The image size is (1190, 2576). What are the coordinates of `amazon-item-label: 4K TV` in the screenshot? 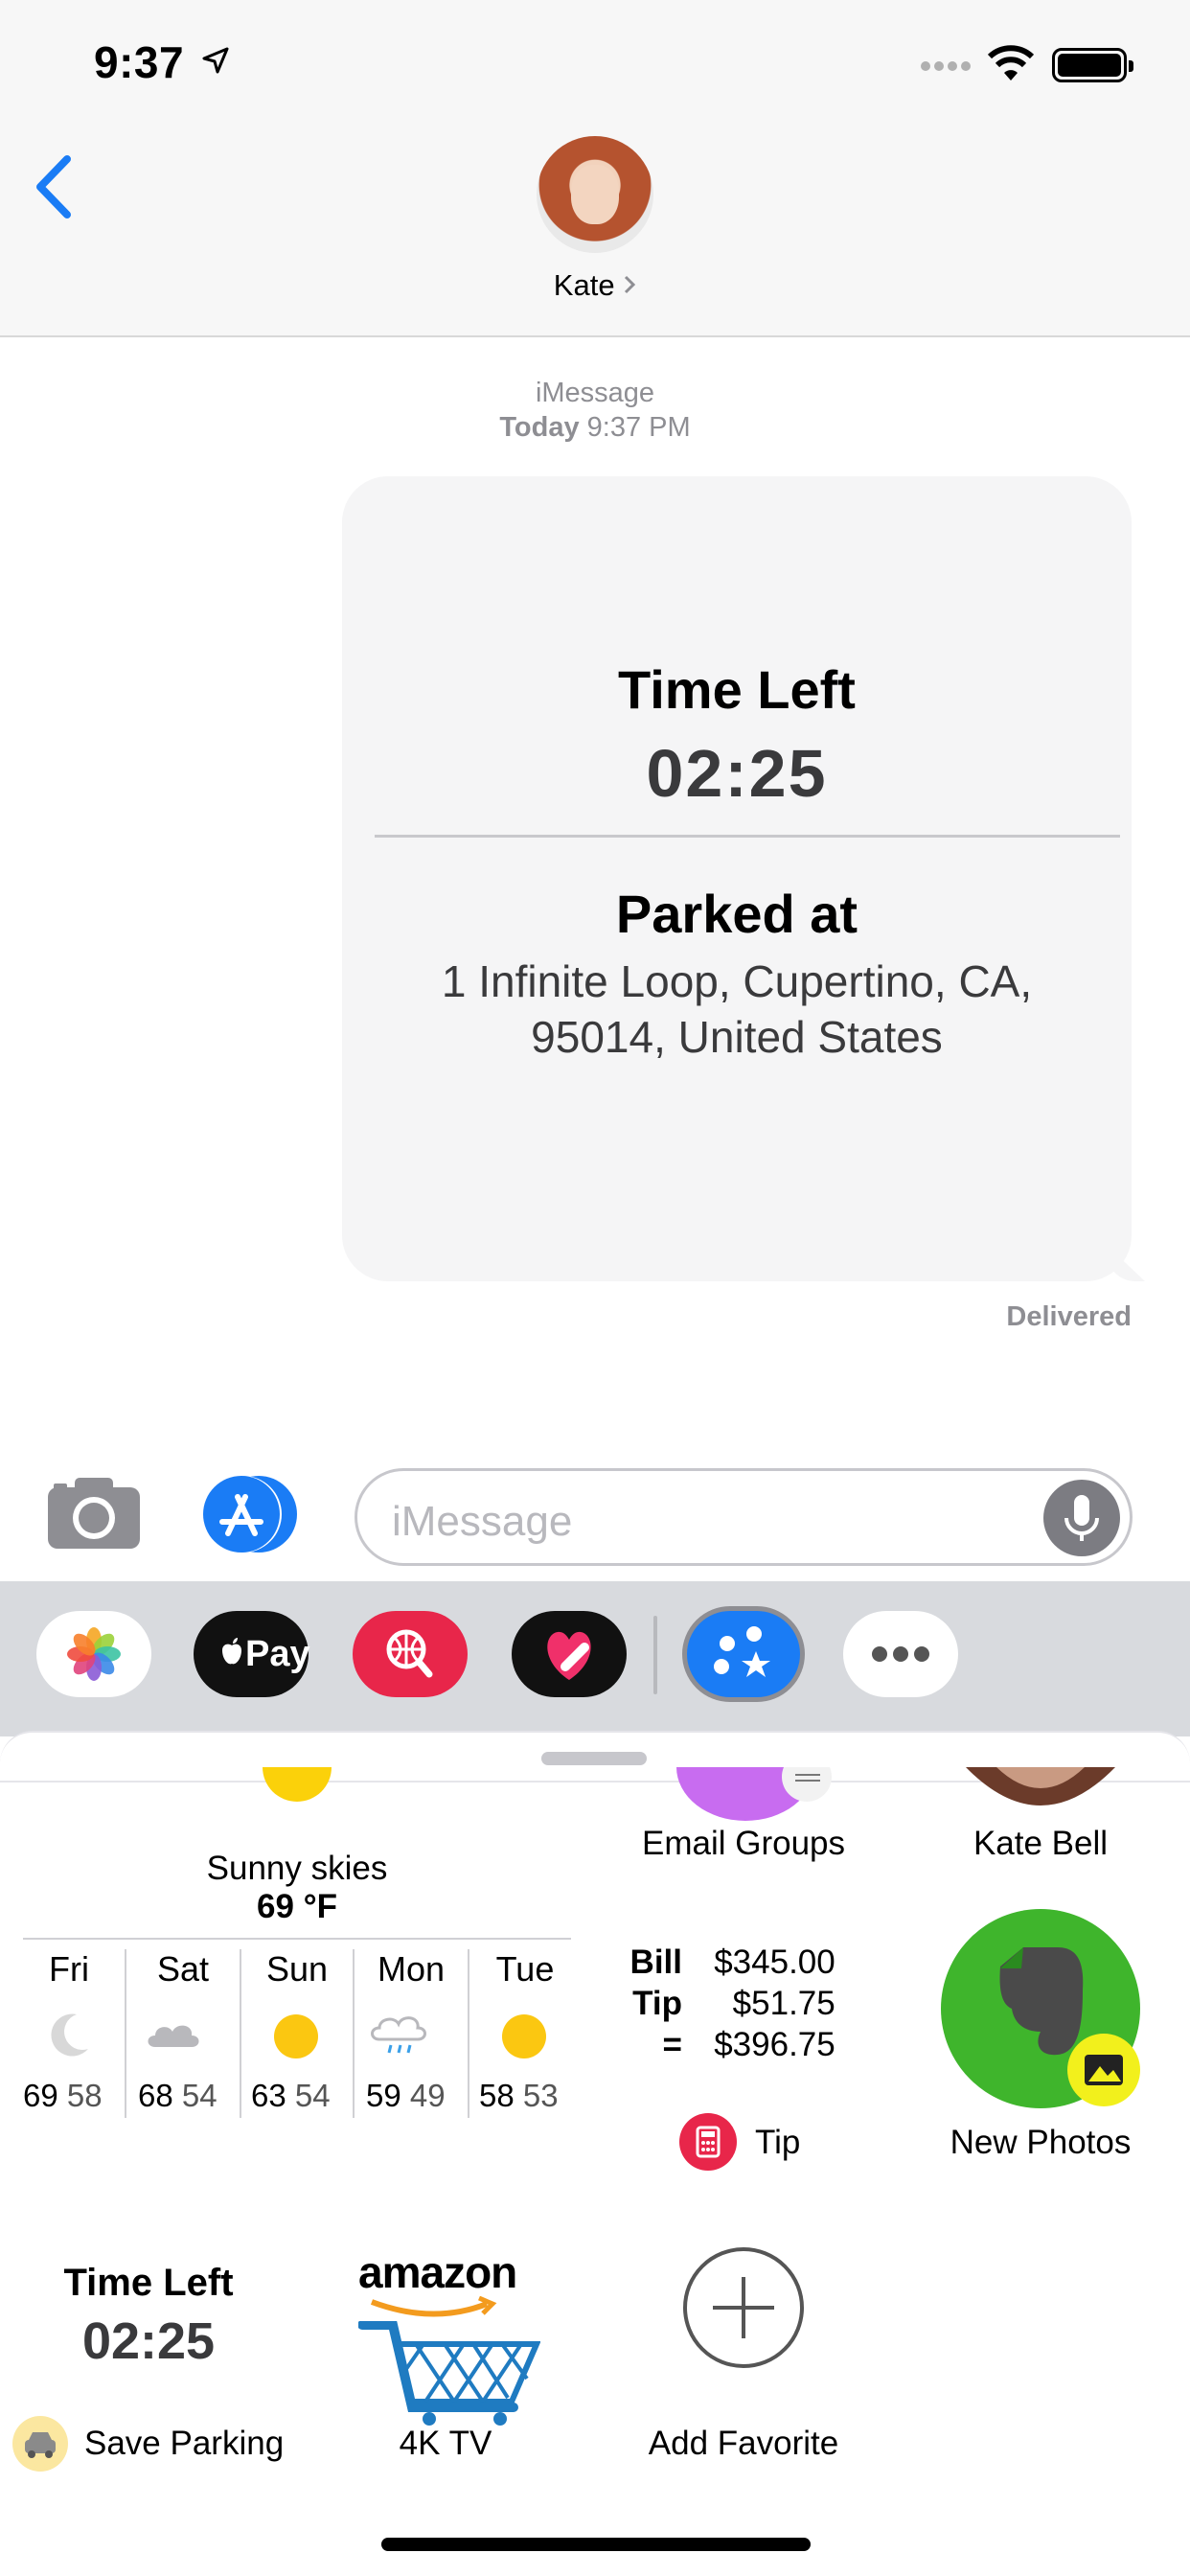 It's located at (445, 2443).